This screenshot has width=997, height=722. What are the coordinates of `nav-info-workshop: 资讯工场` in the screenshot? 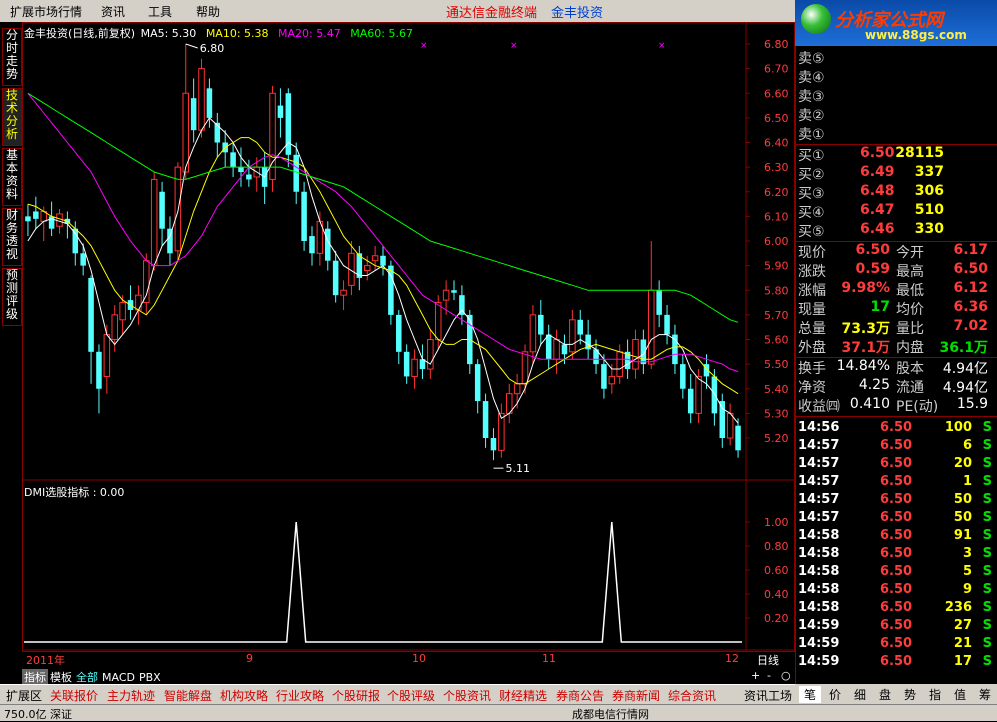 It's located at (768, 695).